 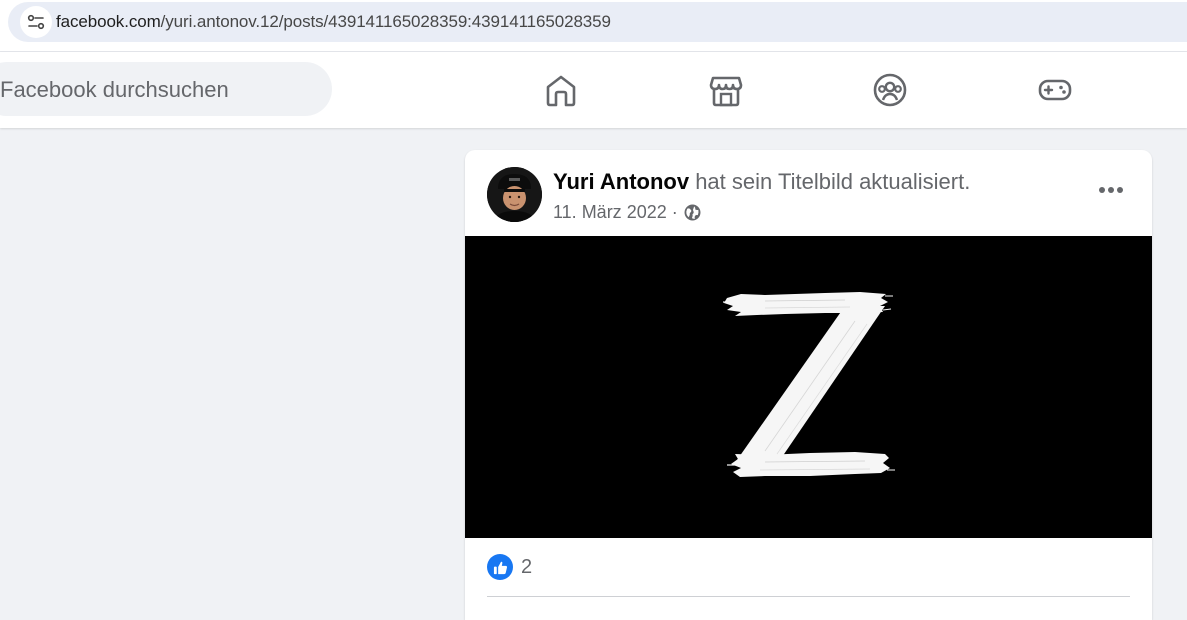 I want to click on divider, so click(x=808, y=596).